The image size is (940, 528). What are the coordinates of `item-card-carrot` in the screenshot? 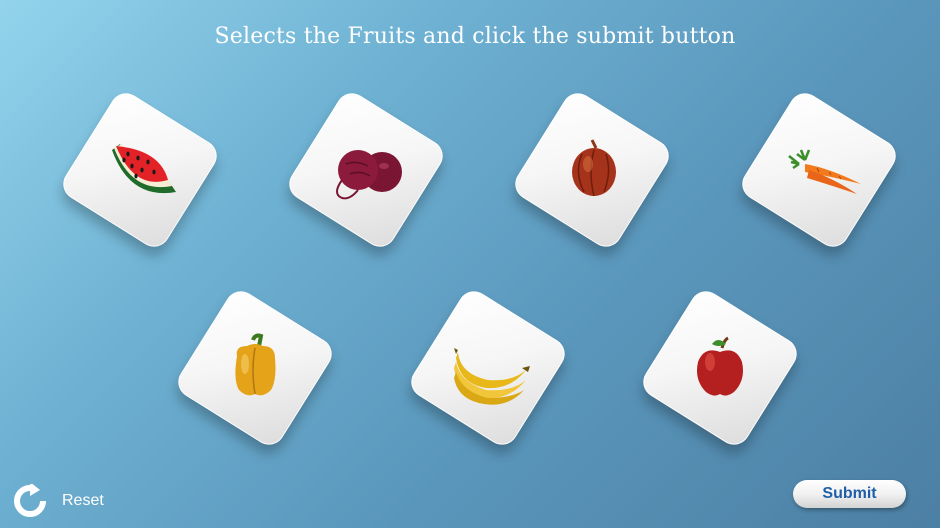 It's located at (819, 170).